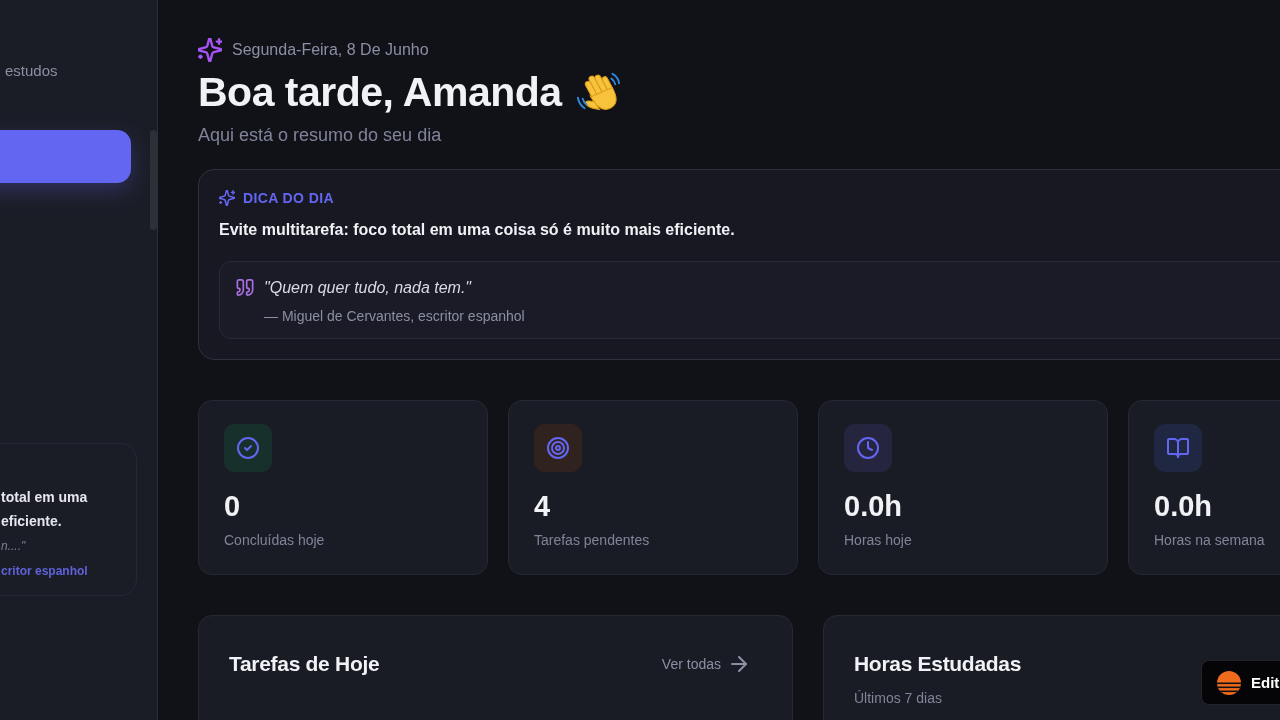 Image resolution: width=1280 pixels, height=720 pixels. I want to click on edit-button: Edit, so click(1240, 682).